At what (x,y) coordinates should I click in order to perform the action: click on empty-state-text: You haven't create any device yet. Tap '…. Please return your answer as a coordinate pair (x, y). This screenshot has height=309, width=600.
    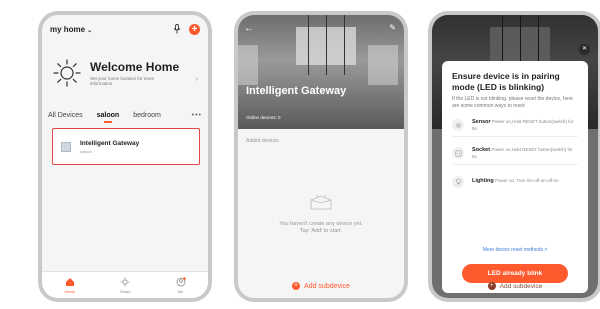
    Looking at the image, I should click on (321, 228).